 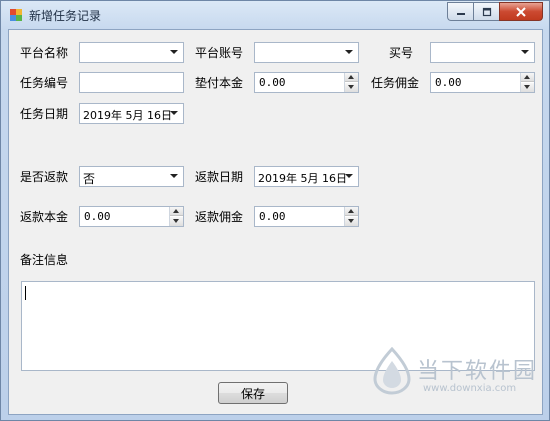 What do you see at coordinates (44, 177) in the screenshot?
I see `refunded-label: 是否返款` at bounding box center [44, 177].